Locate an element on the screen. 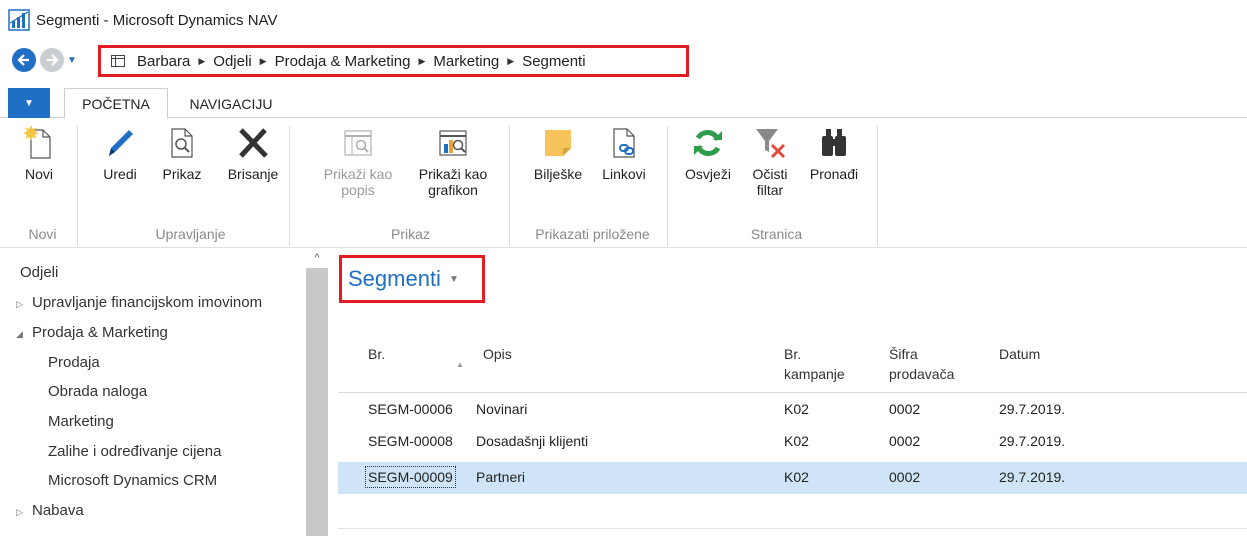 The image size is (1247, 536). column-header-br: Br. is located at coordinates (376, 354).